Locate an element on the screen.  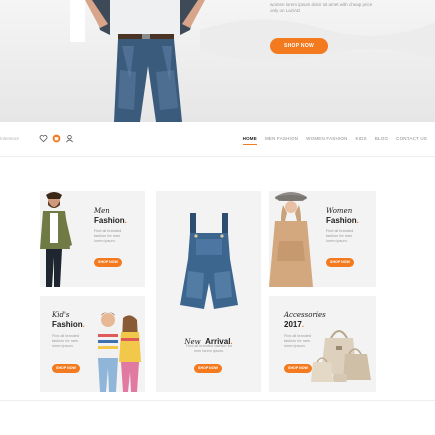
accessories-card-title-text: 2017 is located at coordinates (293, 324).